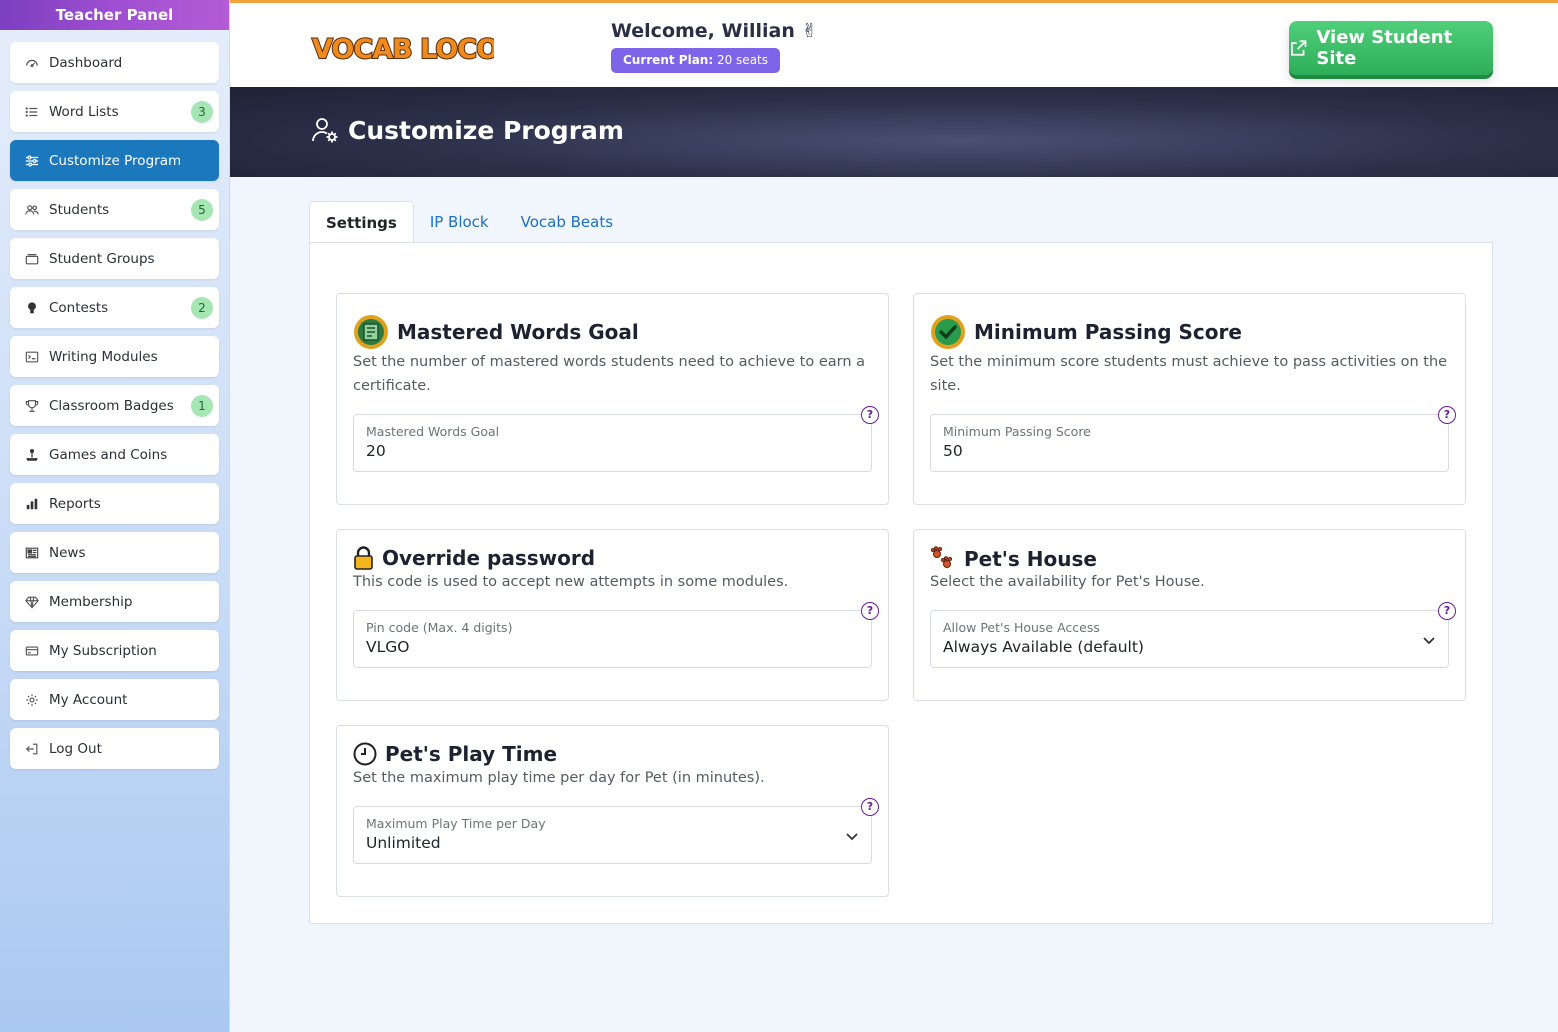 The width and height of the screenshot is (1558, 1032). I want to click on tab-settings: Settings, so click(361, 222).